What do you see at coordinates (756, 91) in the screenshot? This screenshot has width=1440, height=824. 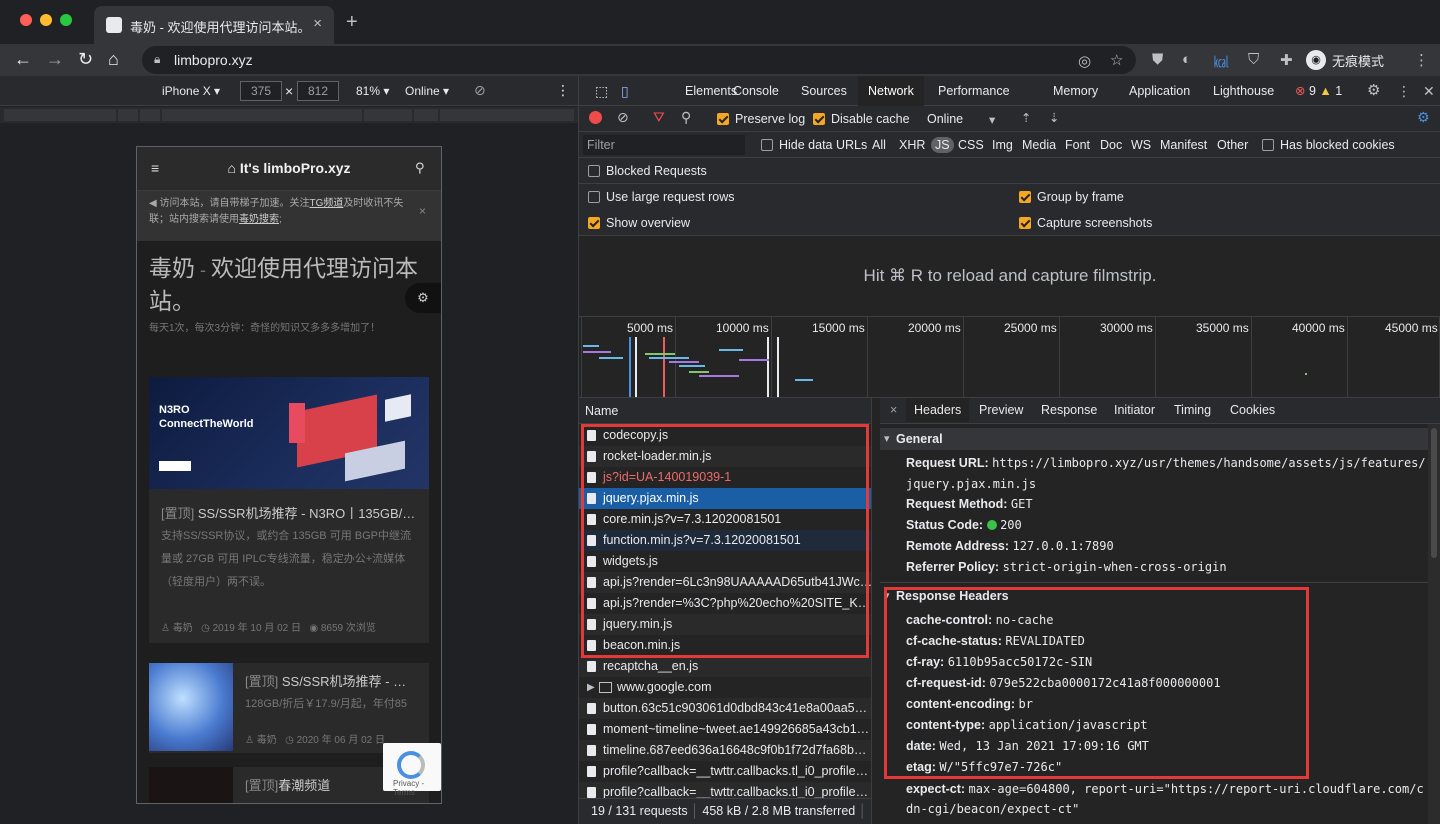 I see `tab-console: Console` at bounding box center [756, 91].